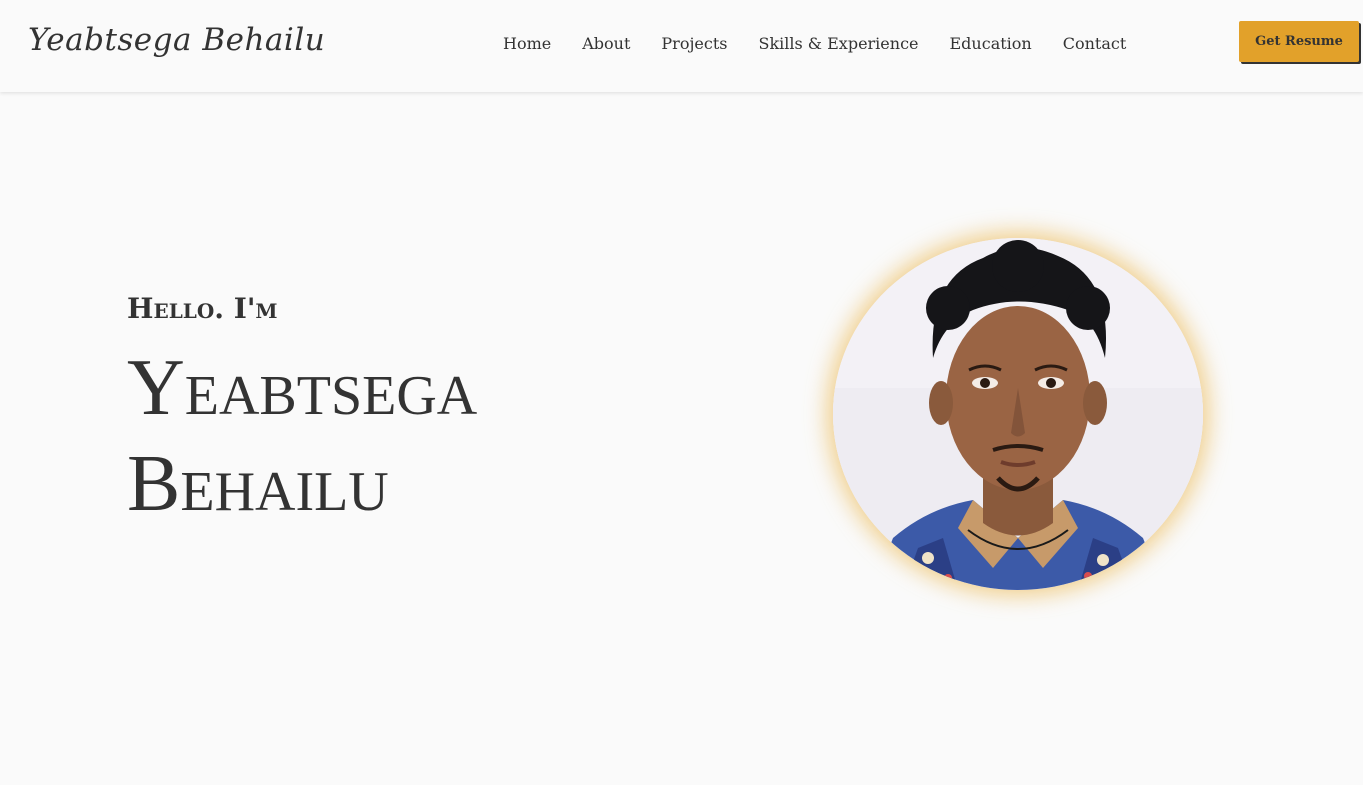 Image resolution: width=1363 pixels, height=785 pixels. What do you see at coordinates (176, 40) in the screenshot?
I see `site-logo: Yeabtsega Behailu` at bounding box center [176, 40].